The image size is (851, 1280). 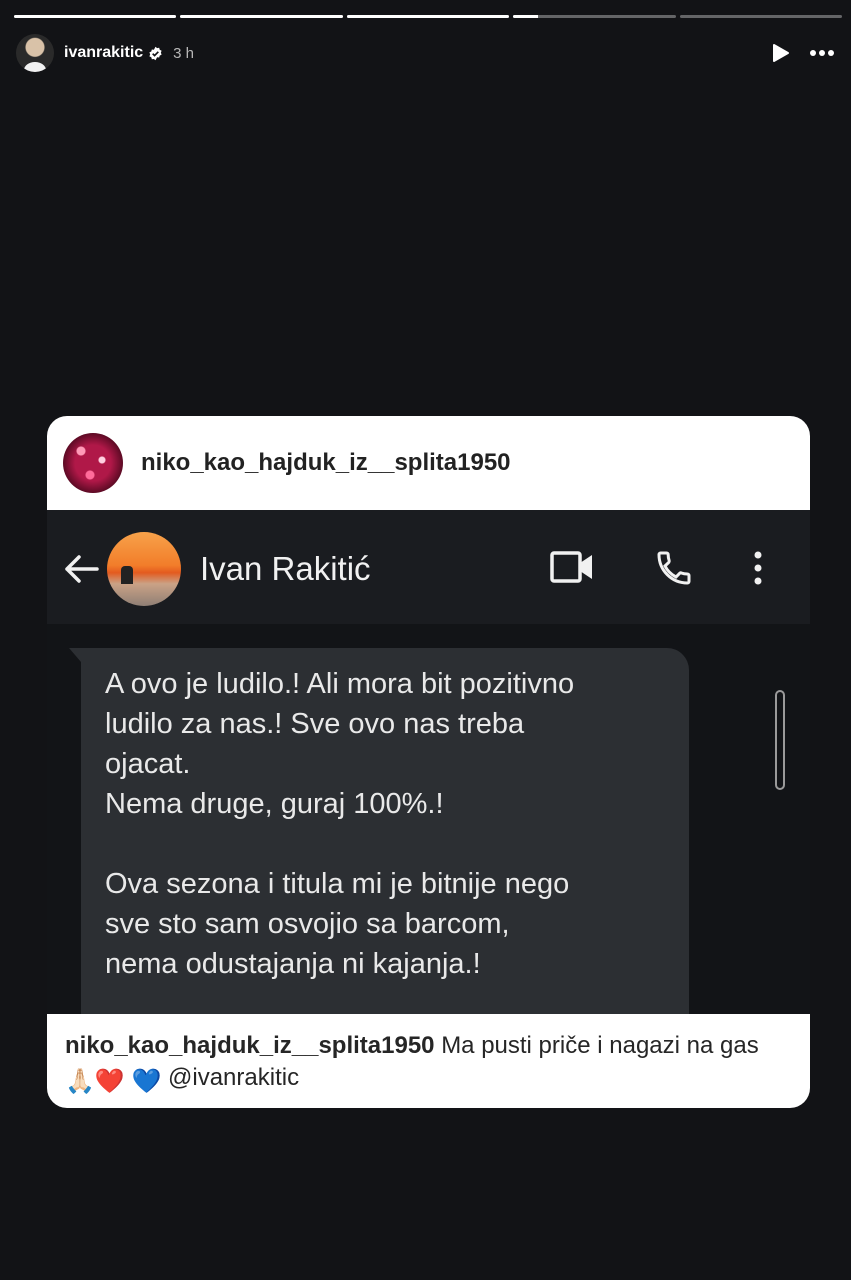 What do you see at coordinates (758, 568) in the screenshot?
I see `kebab-menu-icon` at bounding box center [758, 568].